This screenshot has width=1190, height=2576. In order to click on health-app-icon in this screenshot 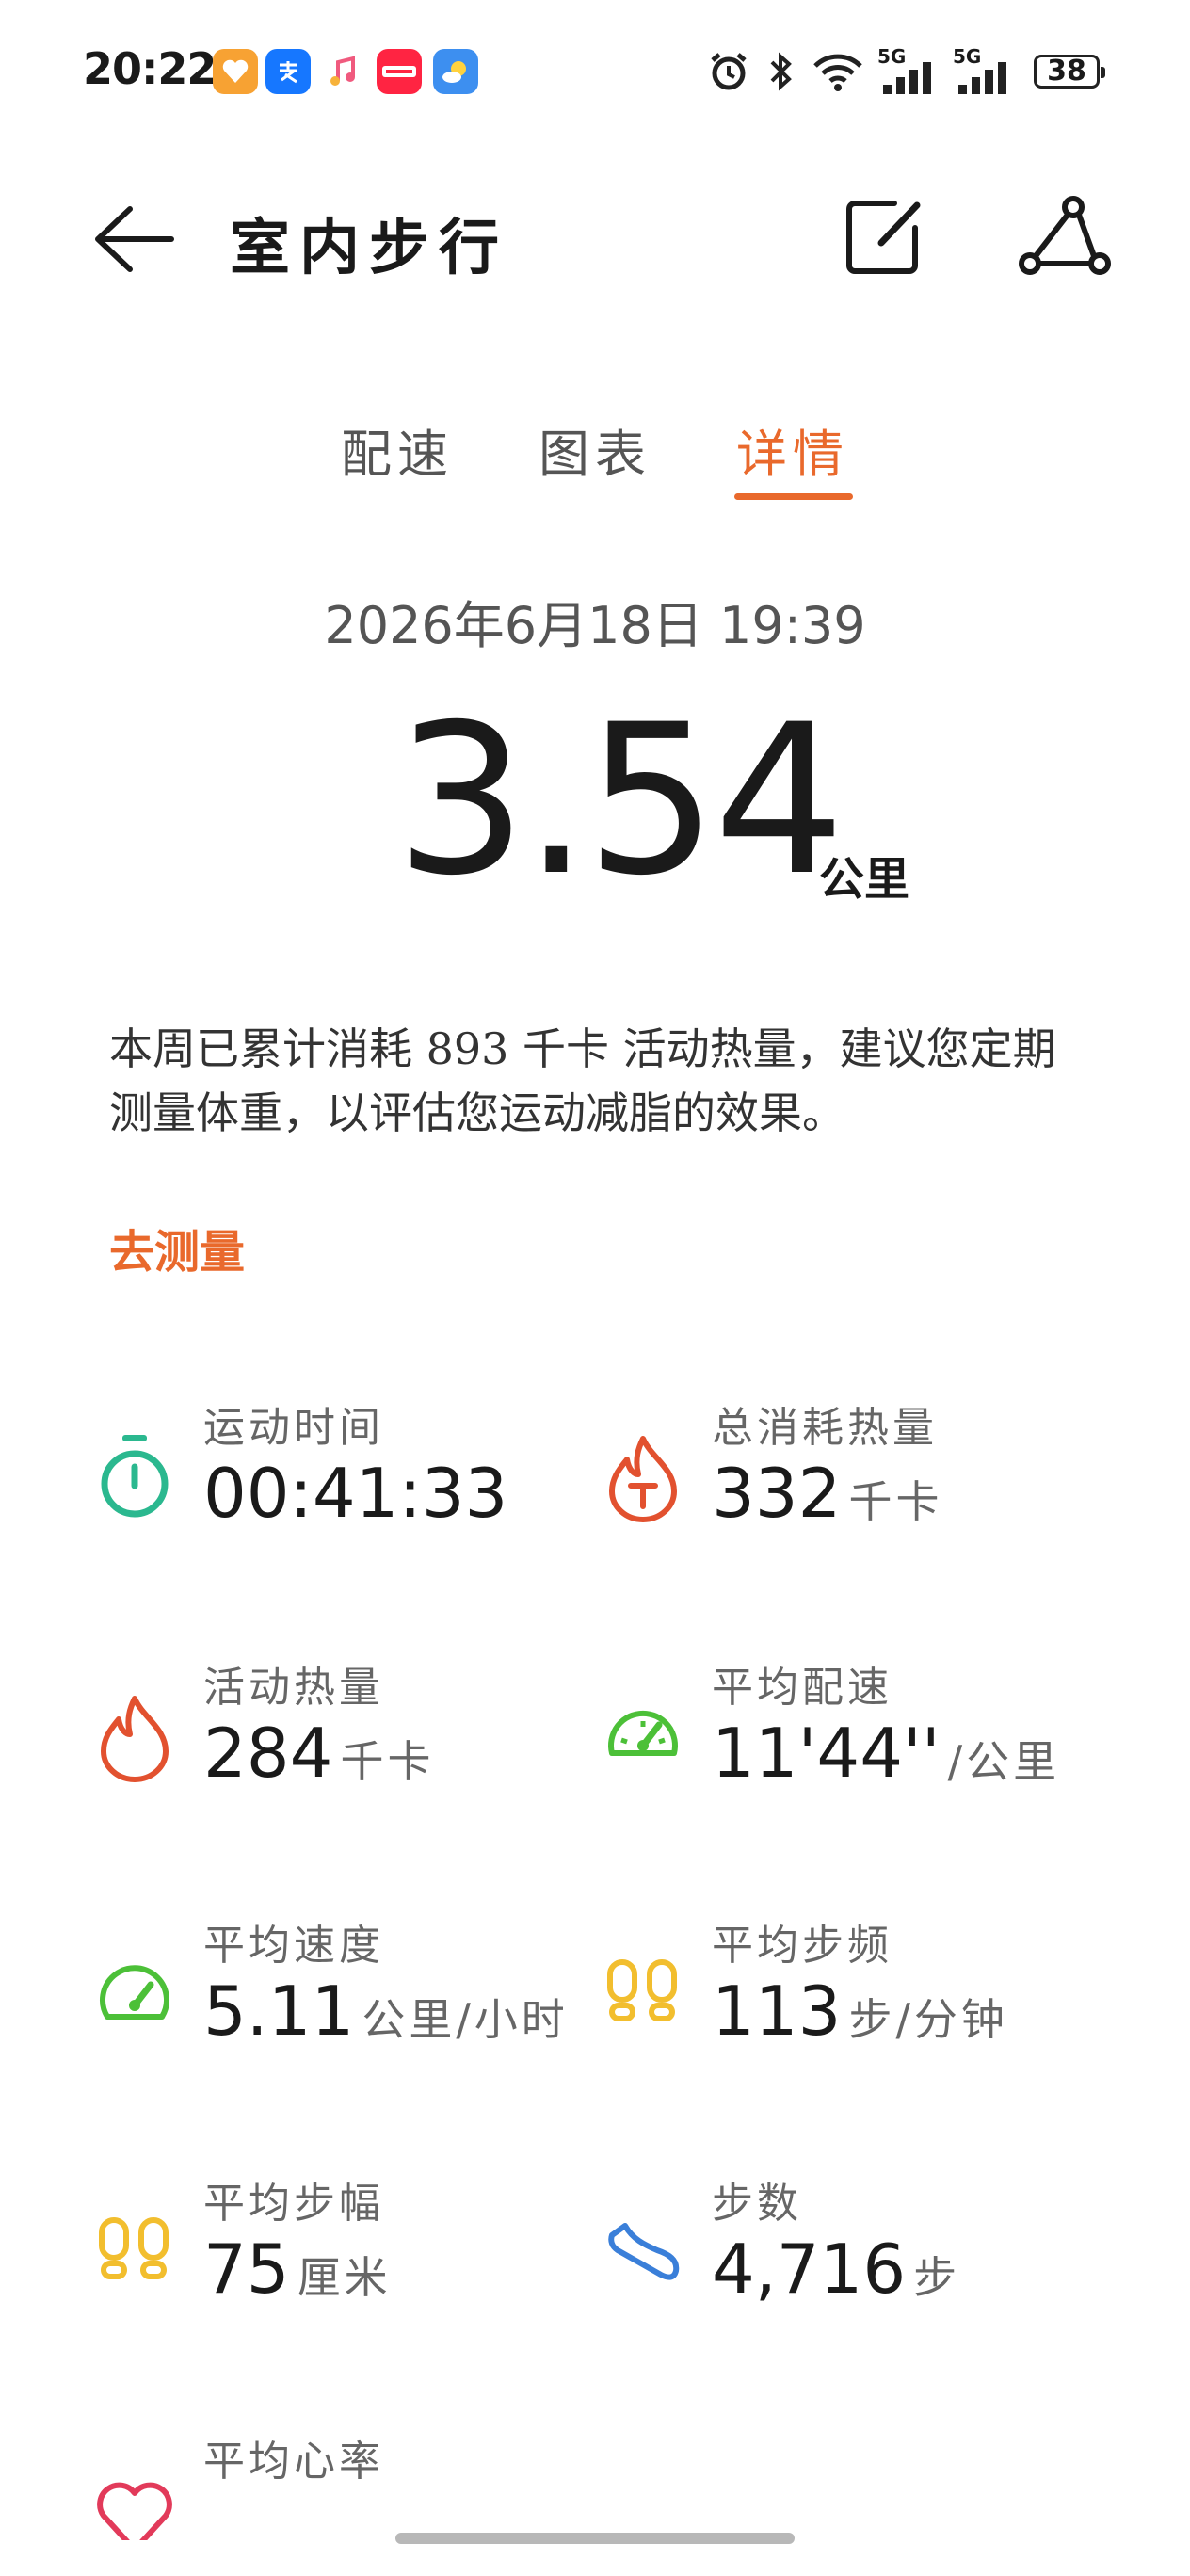, I will do `click(235, 71)`.